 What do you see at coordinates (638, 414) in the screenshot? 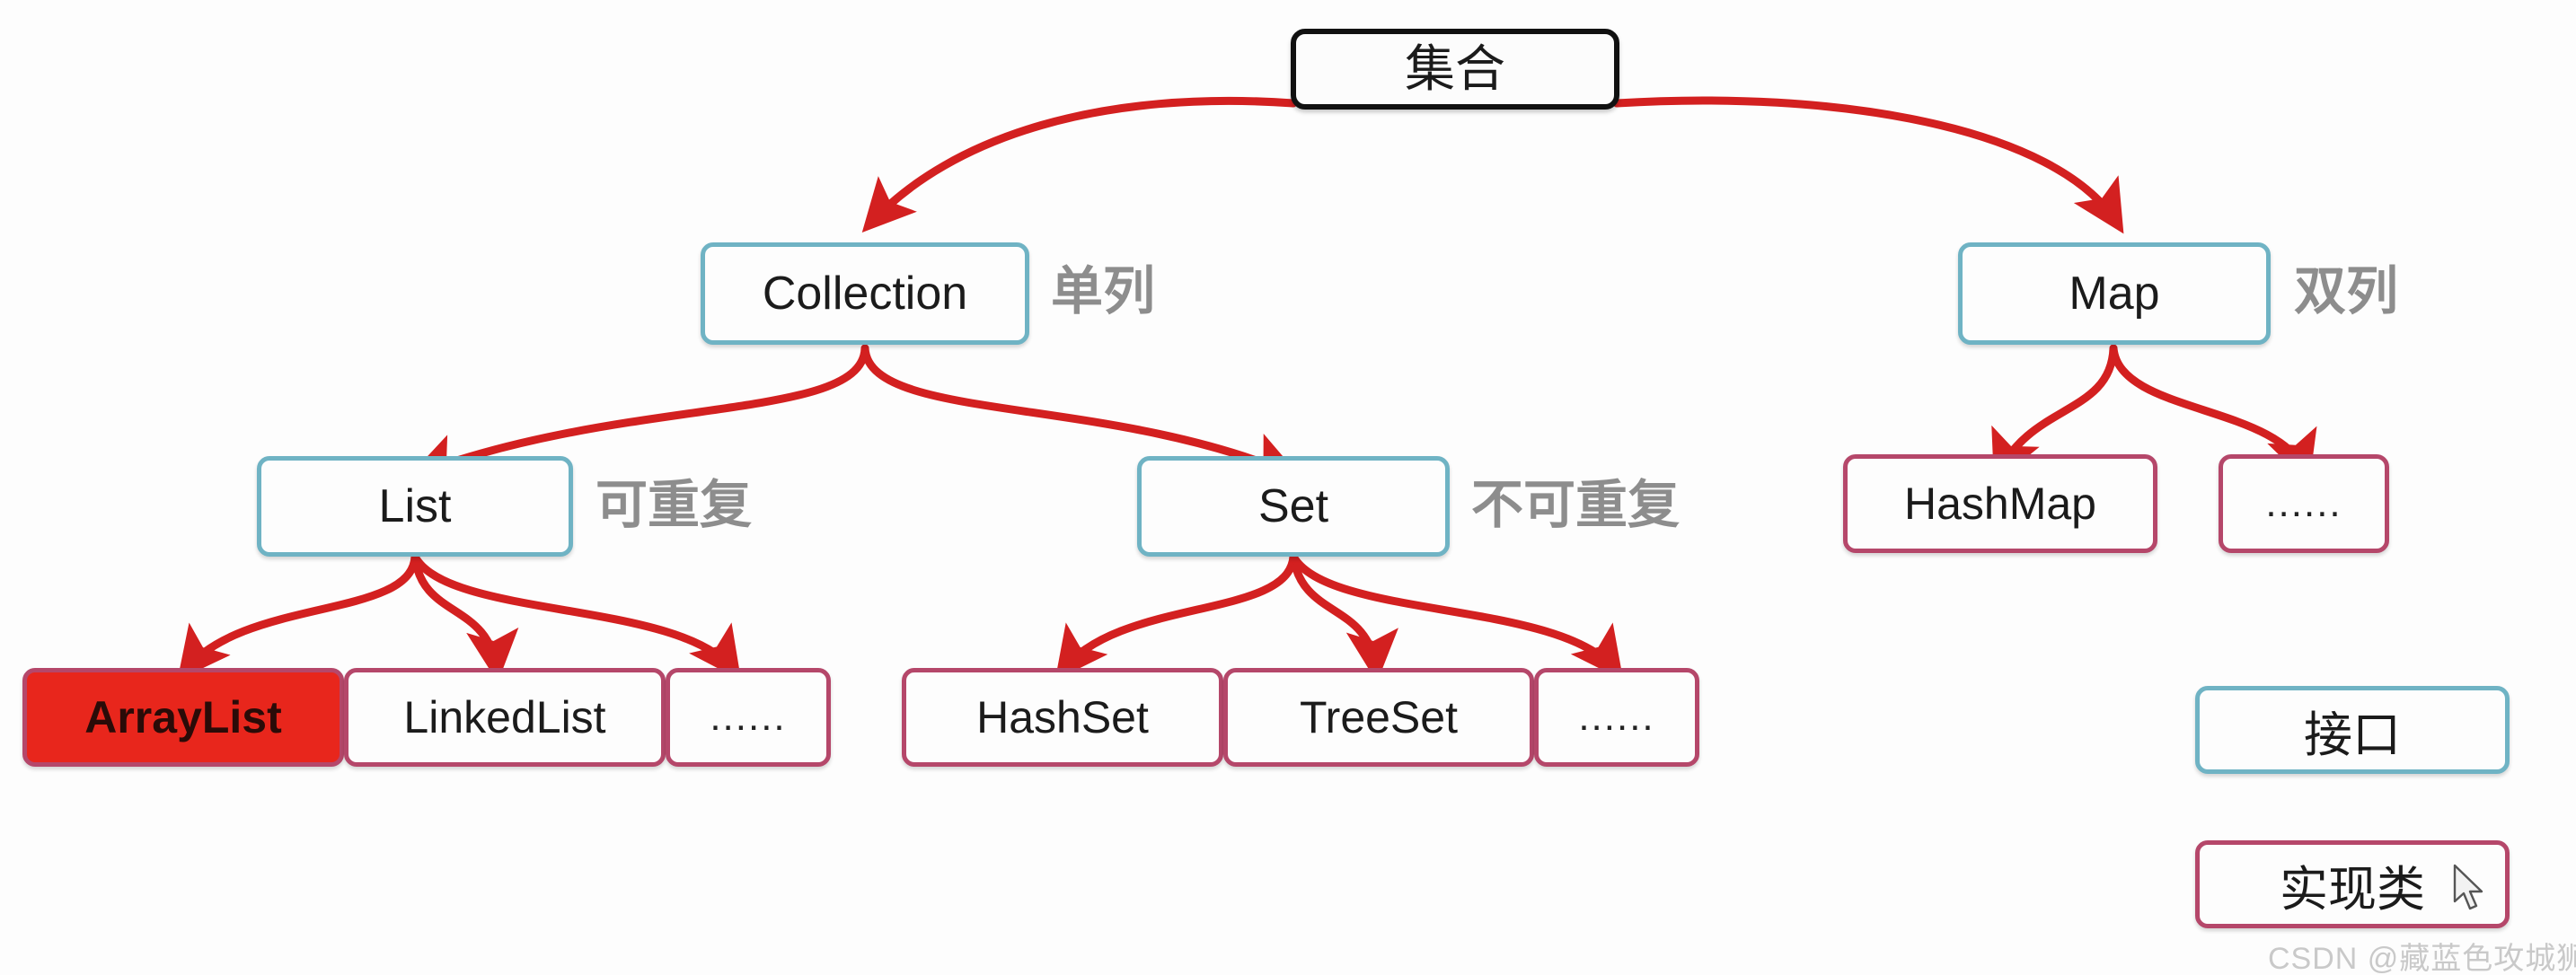
I see `edge-collection-to-list` at bounding box center [638, 414].